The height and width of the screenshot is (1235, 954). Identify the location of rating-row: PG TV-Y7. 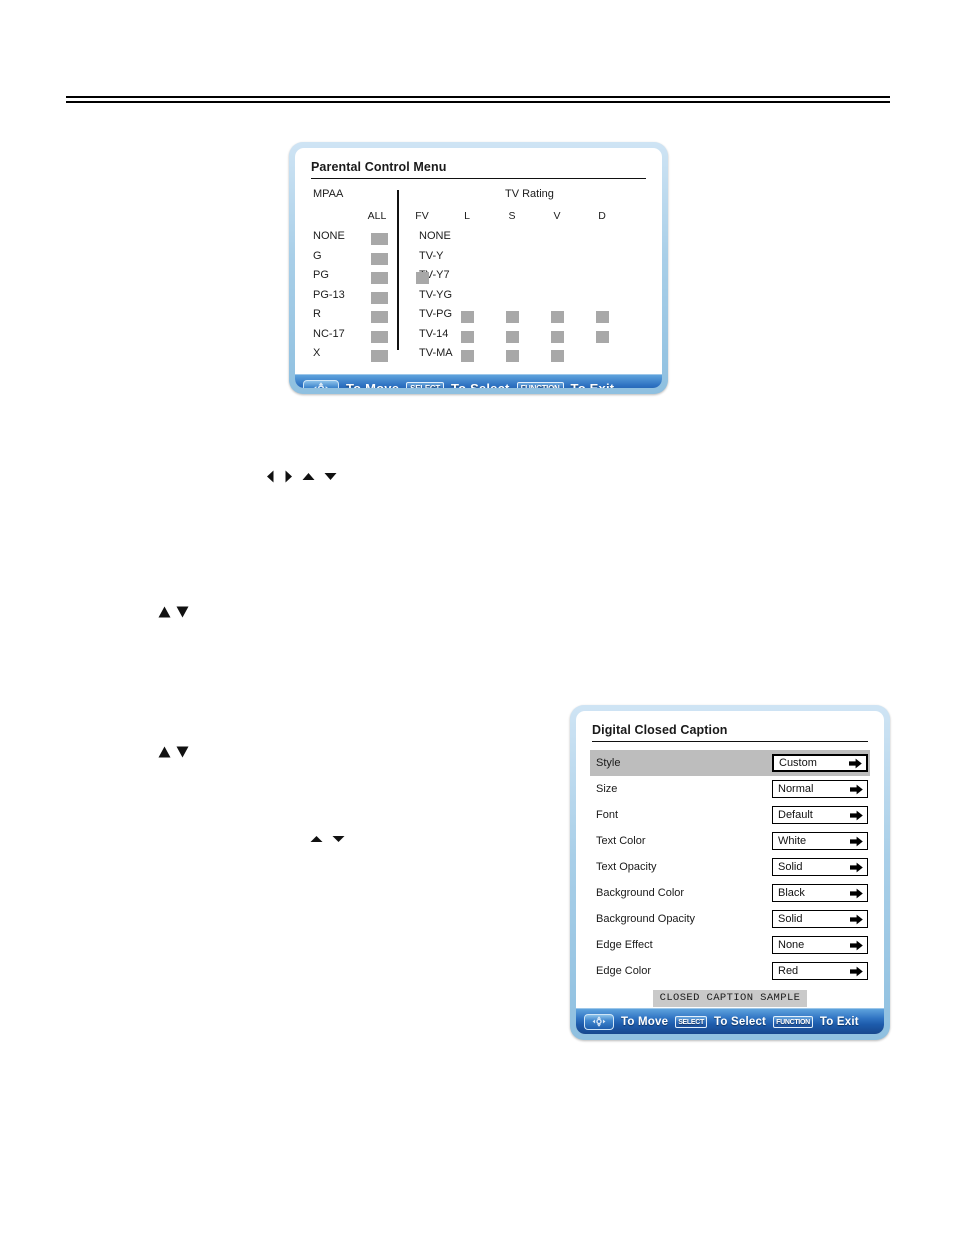
(478, 278).